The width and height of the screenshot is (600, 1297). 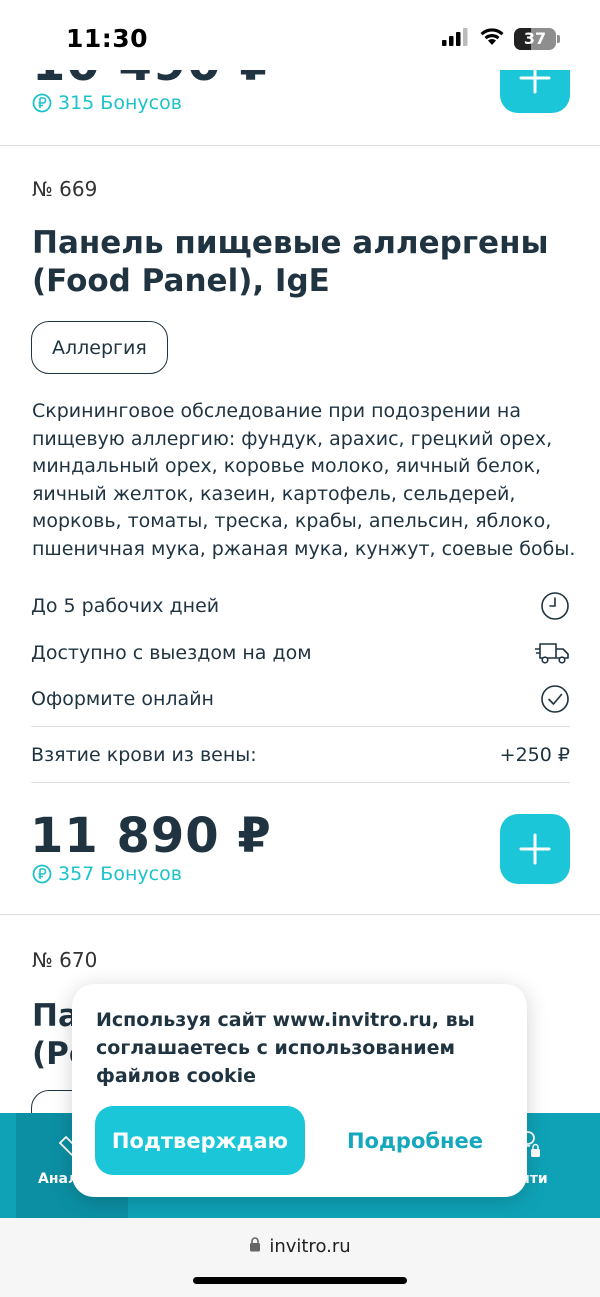 I want to click on cookie-details-link: Подробнее, so click(x=415, y=1140).